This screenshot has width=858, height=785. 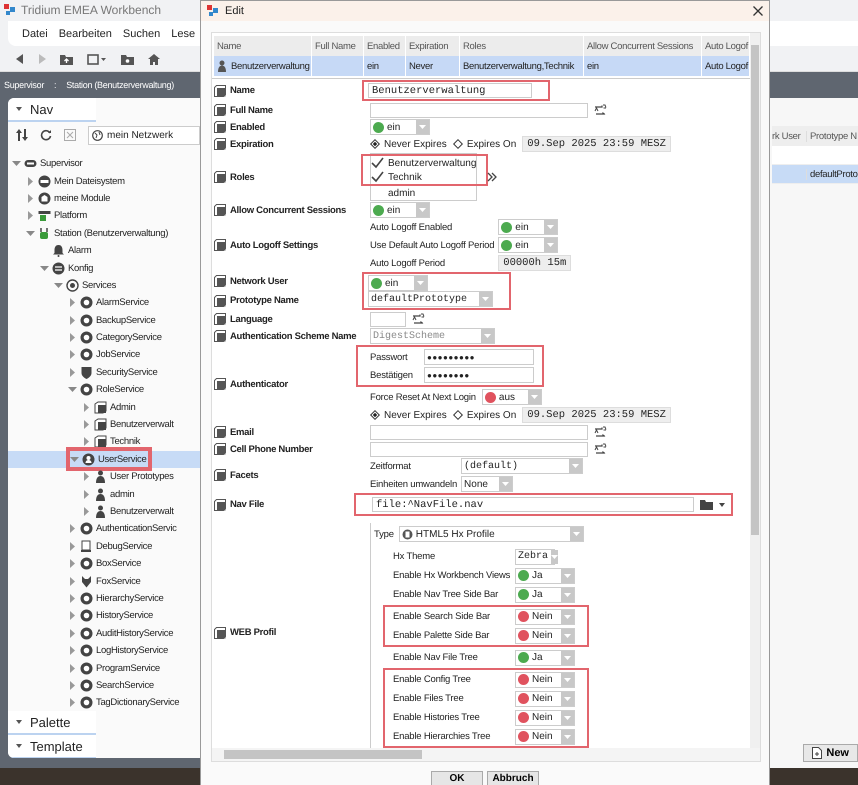 I want to click on tree-item: AuditHistoryService, so click(x=104, y=633).